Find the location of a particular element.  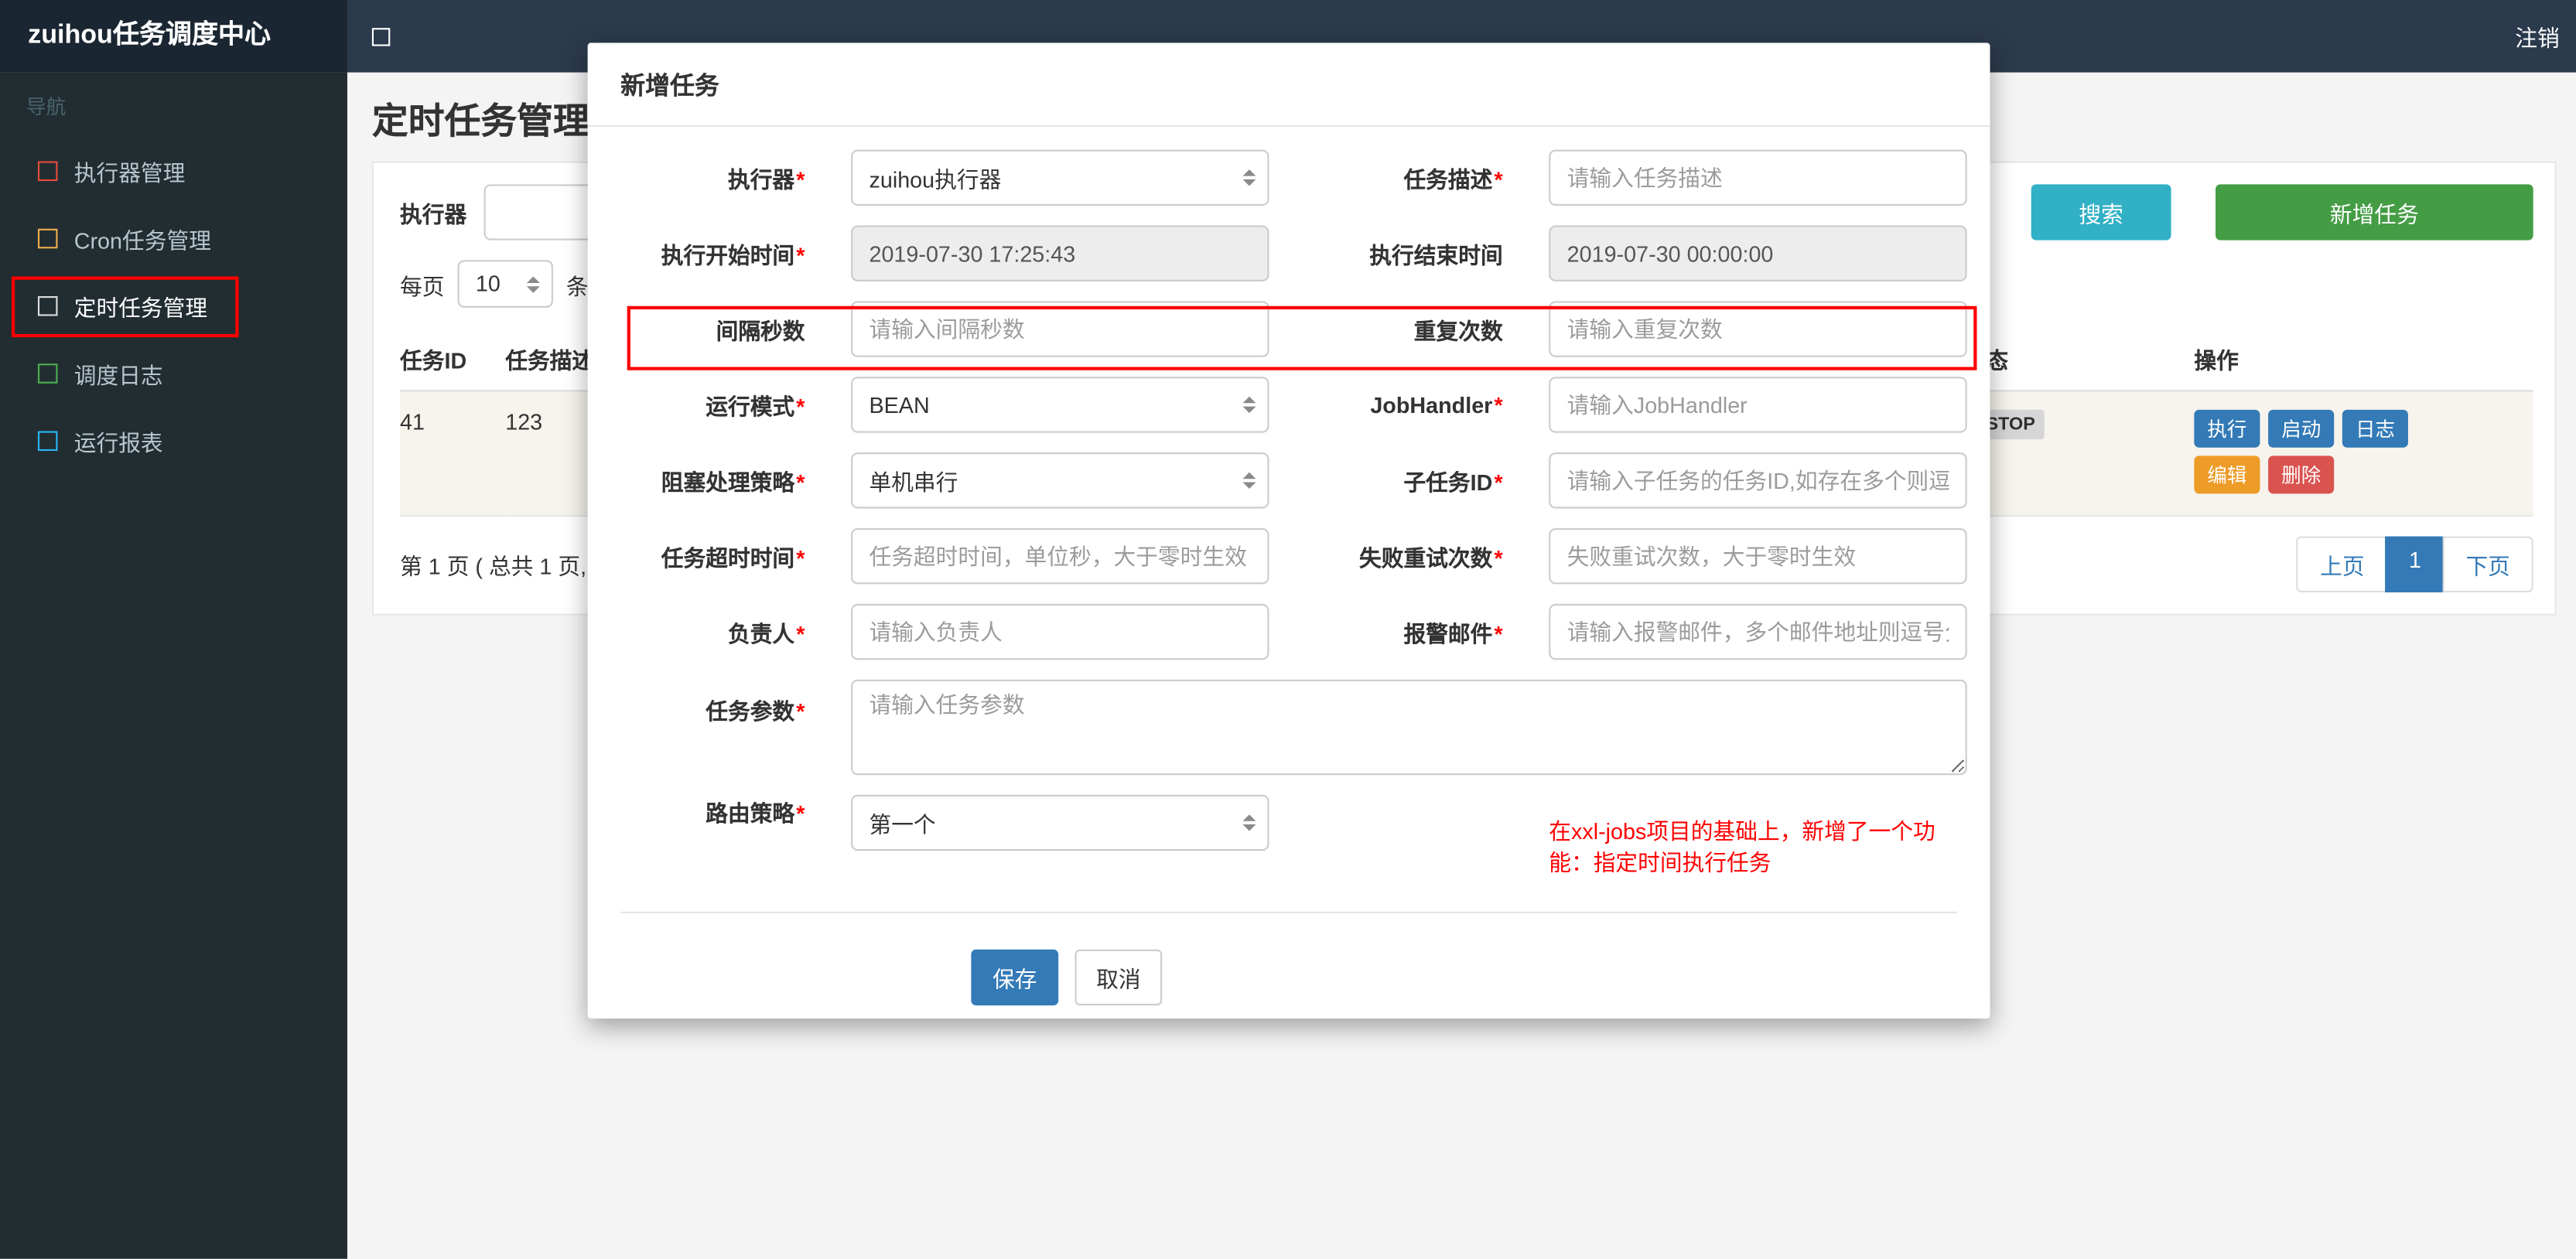

block-strategy-select: 单机串行 is located at coordinates (1060, 481).